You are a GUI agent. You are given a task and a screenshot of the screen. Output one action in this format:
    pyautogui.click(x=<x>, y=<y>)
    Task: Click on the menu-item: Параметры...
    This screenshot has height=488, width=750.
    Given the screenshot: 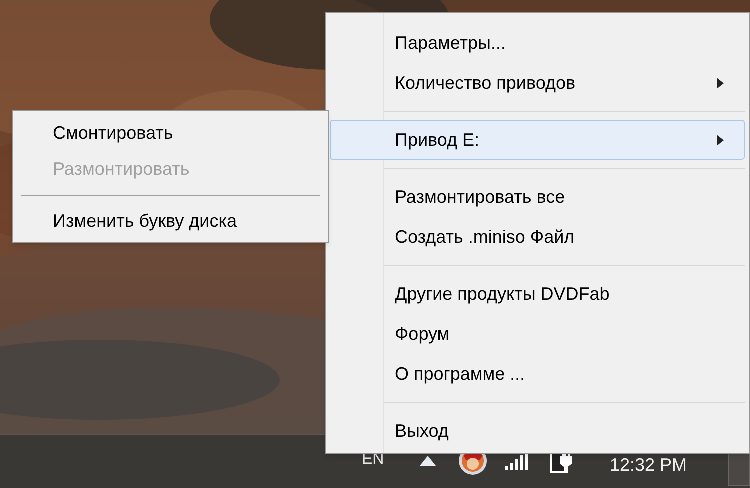 What is the action you would take?
    pyautogui.click(x=537, y=43)
    